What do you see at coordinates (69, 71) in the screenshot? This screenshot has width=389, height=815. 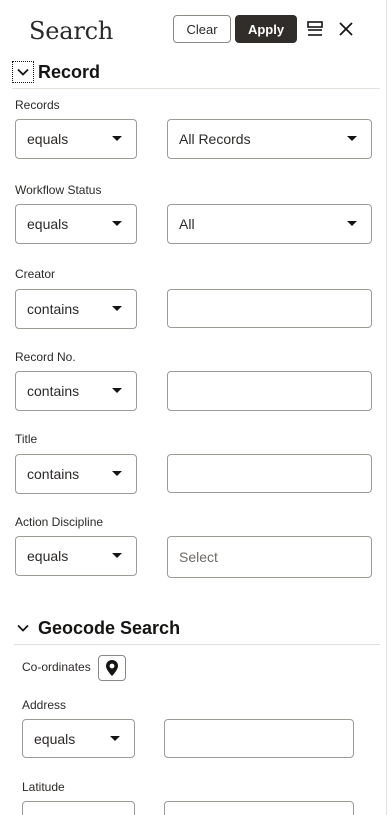 I see `record-section-title: Record` at bounding box center [69, 71].